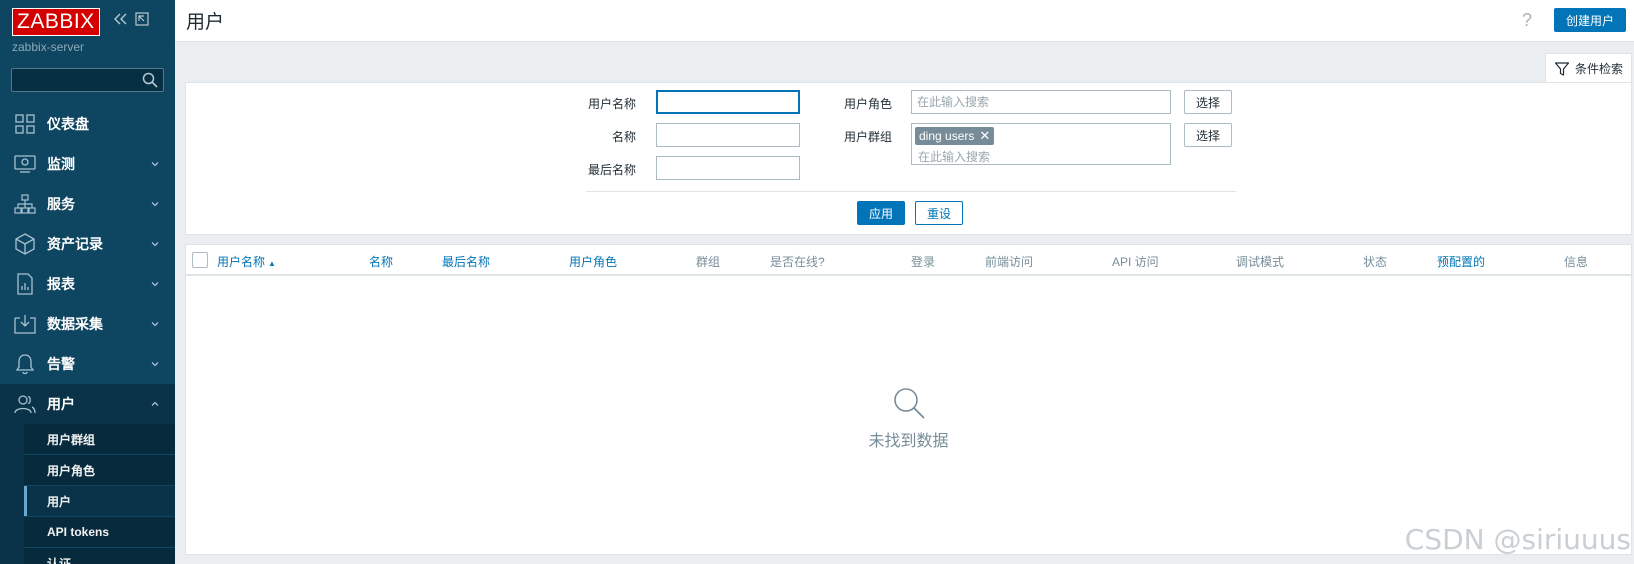  I want to click on column-username: 用户名称 ▲, so click(246, 261).